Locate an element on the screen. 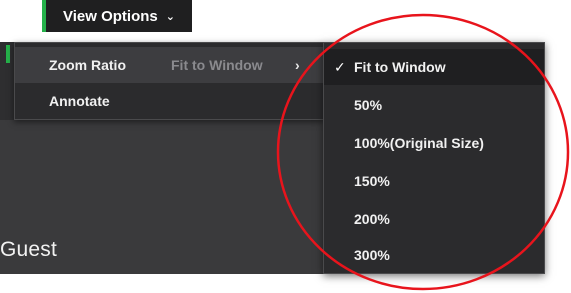 Image resolution: width=571 pixels, height=293 pixels. zoom-option-label: 100%(Original Size) is located at coordinates (419, 143).